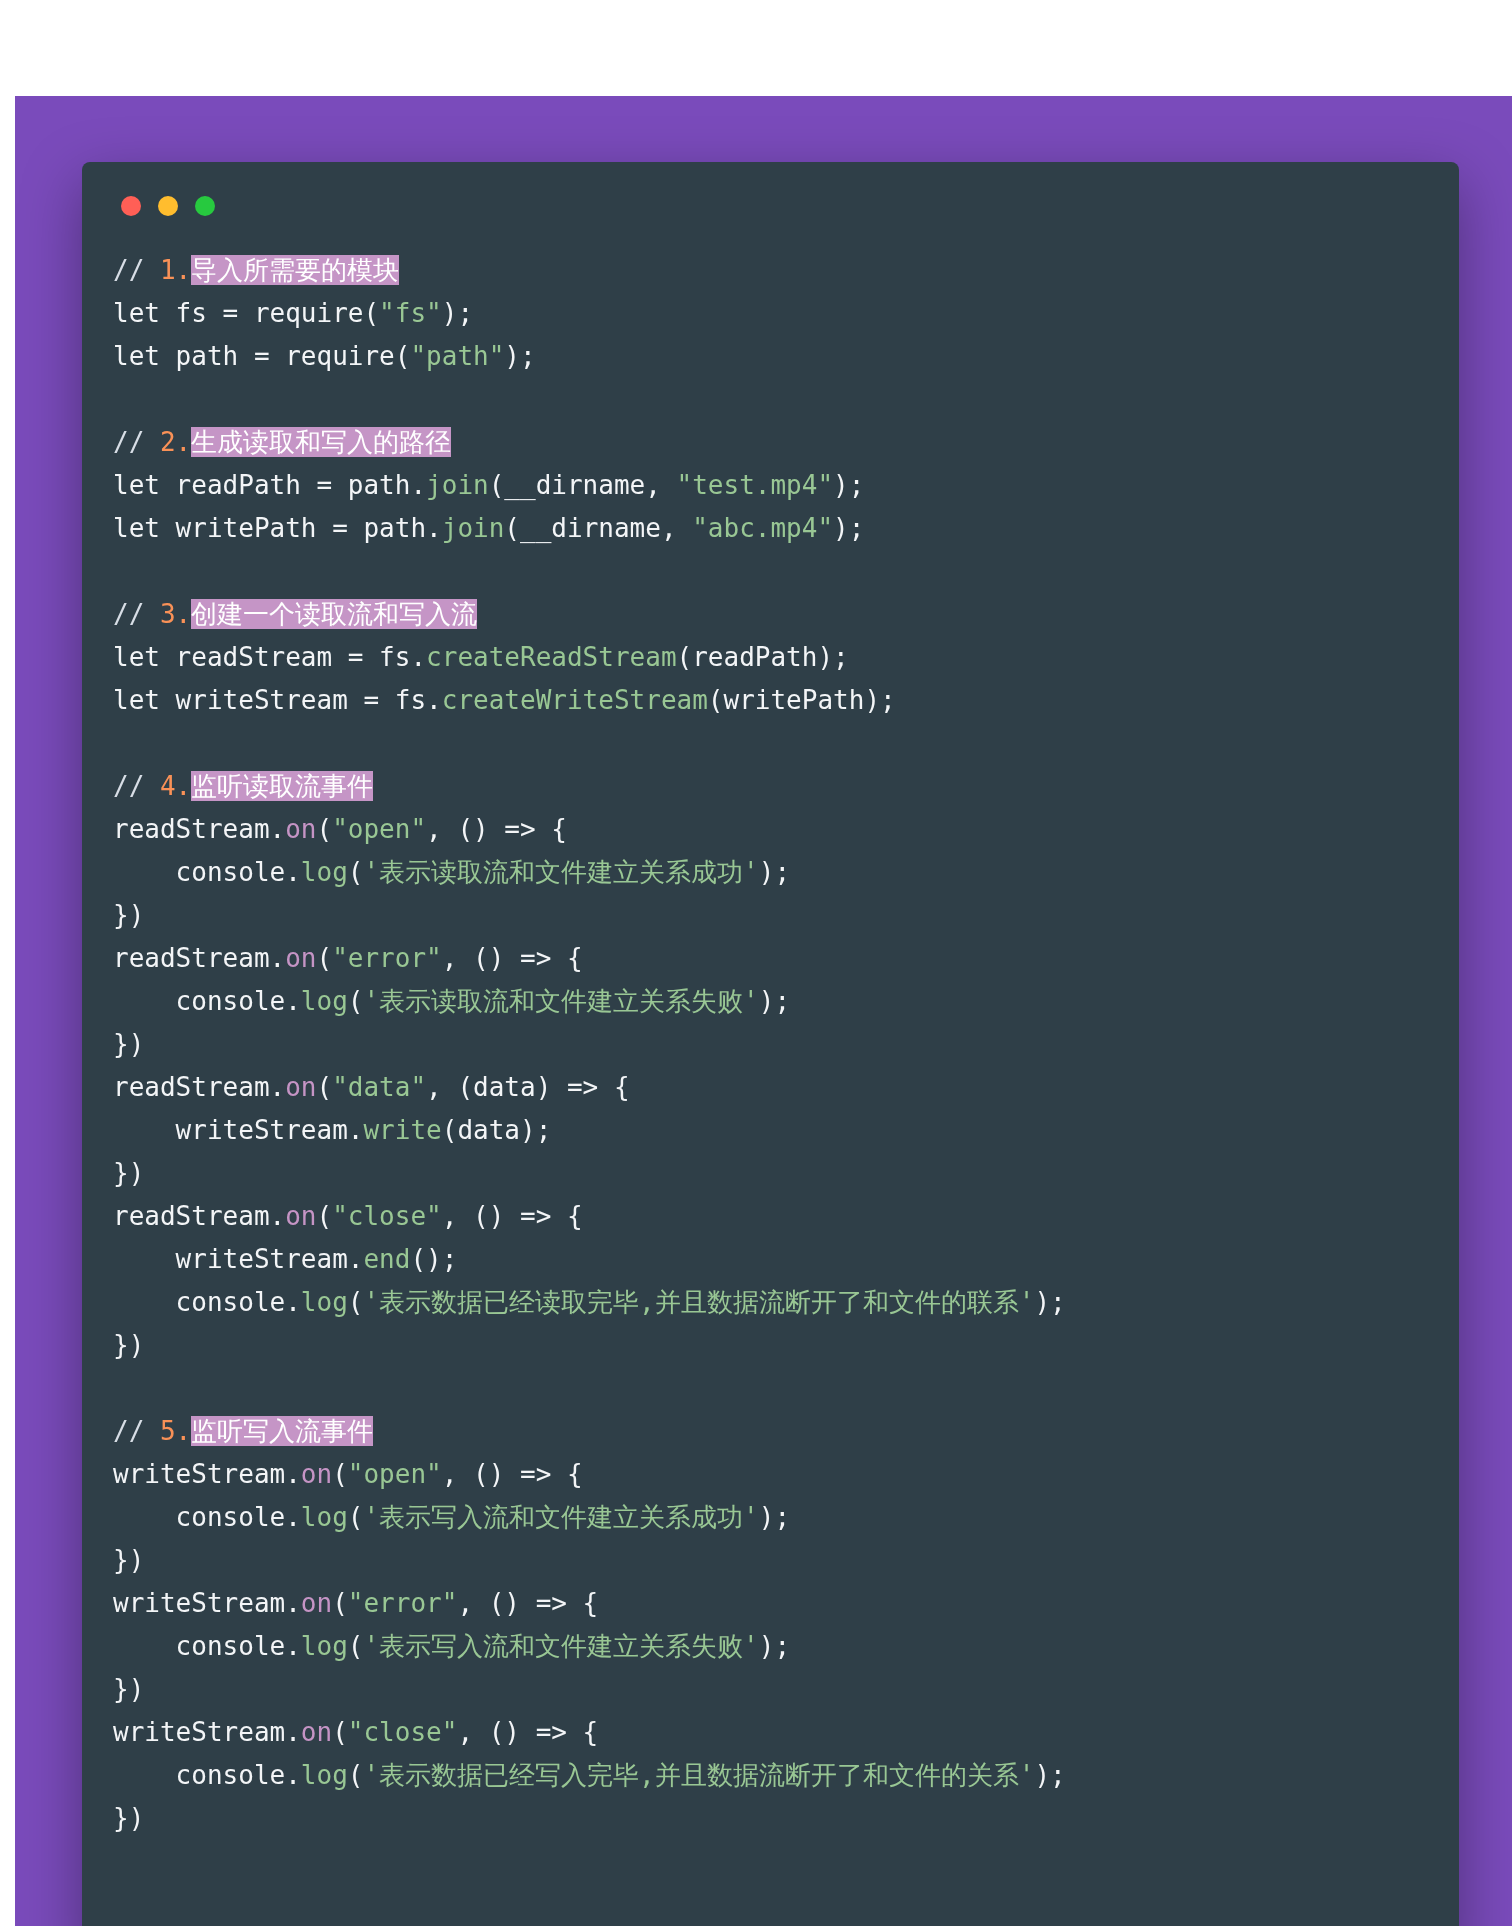 The image size is (1512, 1926). Describe the element at coordinates (481, 657) in the screenshot. I see `code-line: let readStream = fs.createReadStream(readPath);` at that location.